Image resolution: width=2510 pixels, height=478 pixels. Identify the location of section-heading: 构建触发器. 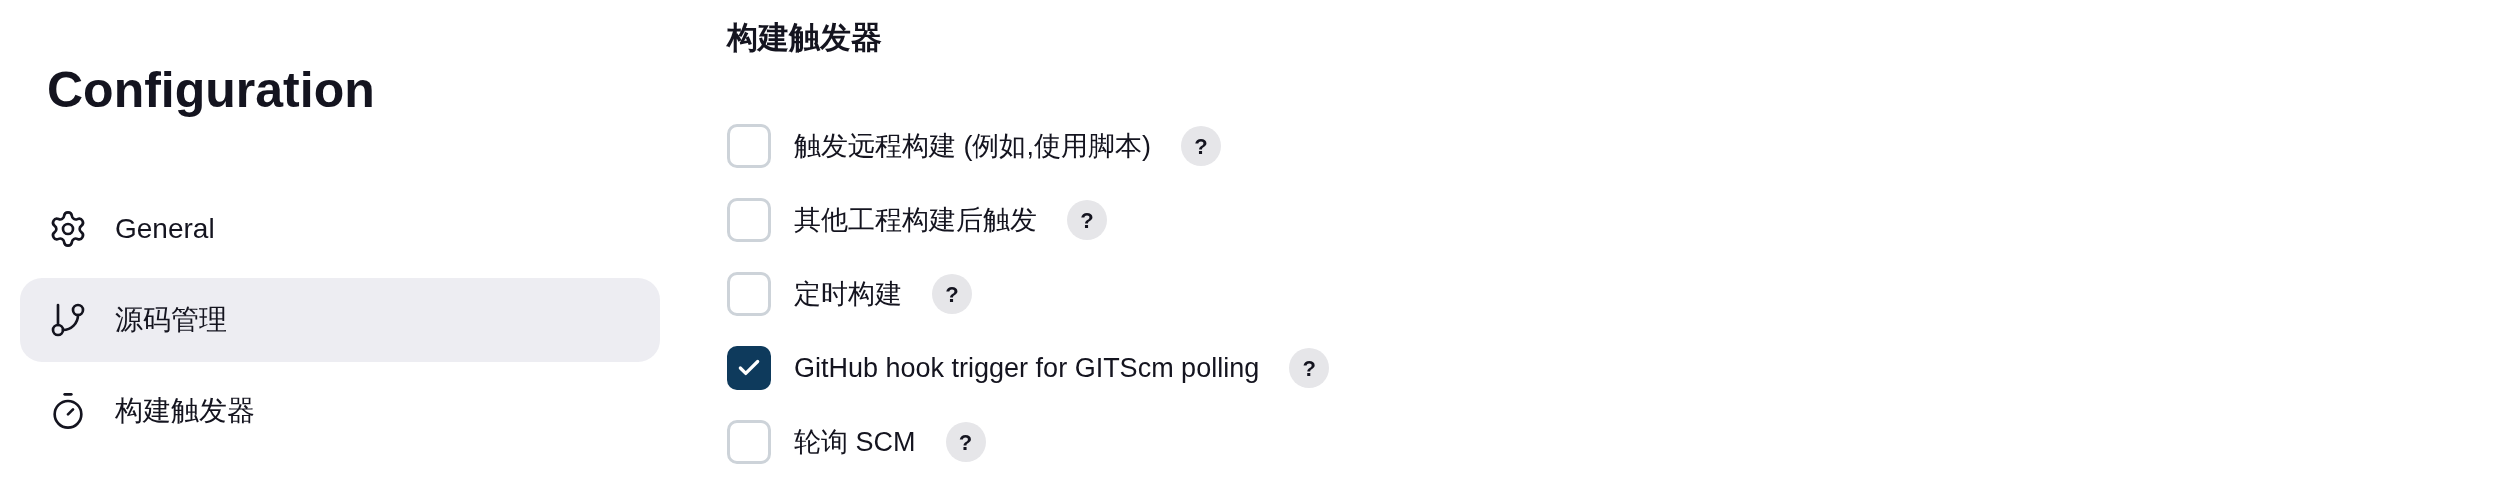
(804, 38).